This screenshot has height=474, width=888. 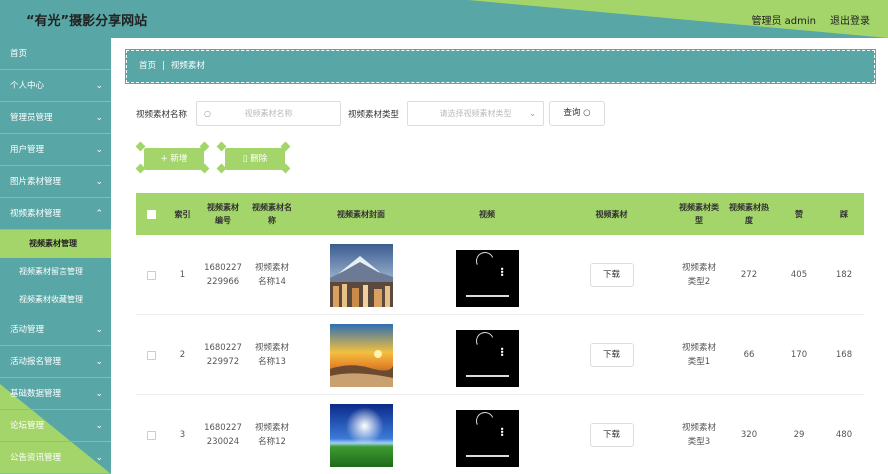 What do you see at coordinates (698, 435) in the screenshot?
I see `row-type: 视频素材类型3` at bounding box center [698, 435].